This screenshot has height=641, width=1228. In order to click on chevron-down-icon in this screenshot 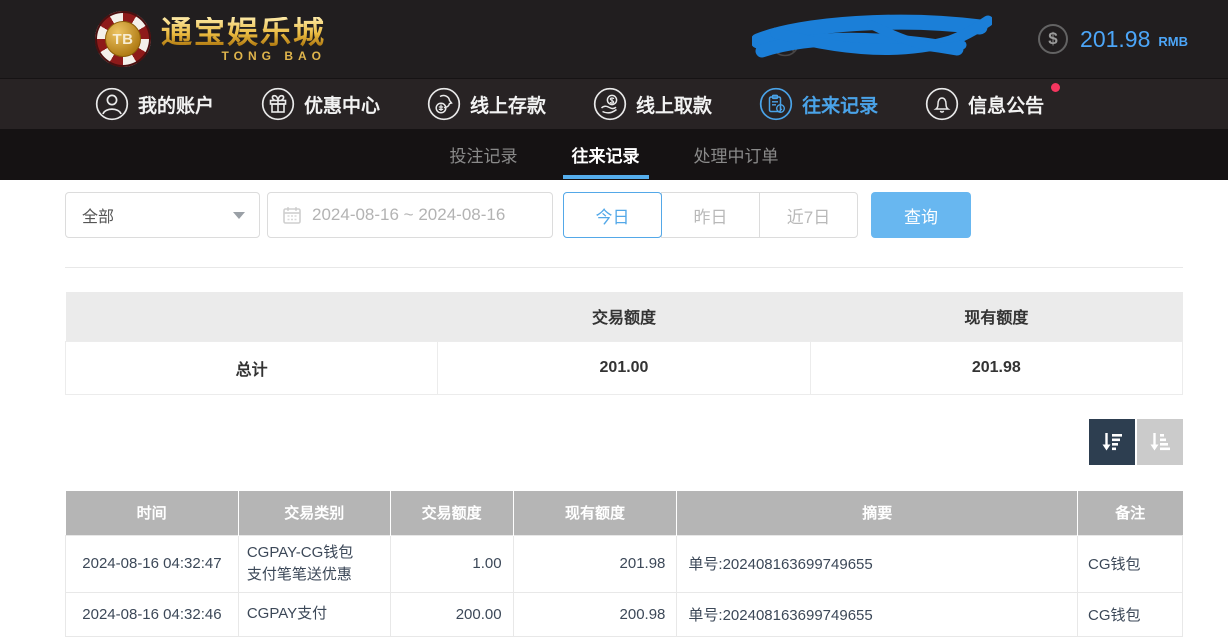, I will do `click(239, 215)`.